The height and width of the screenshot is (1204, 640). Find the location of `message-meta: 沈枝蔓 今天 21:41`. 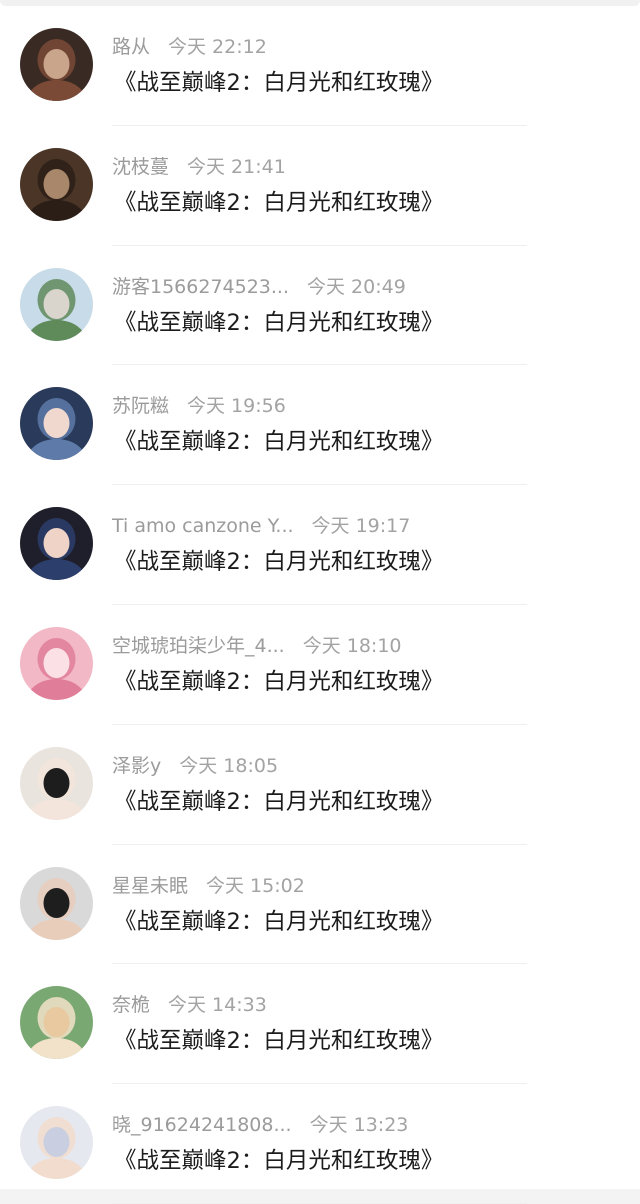

message-meta: 沈枝蔓 今天 21:41 is located at coordinates (362, 167).